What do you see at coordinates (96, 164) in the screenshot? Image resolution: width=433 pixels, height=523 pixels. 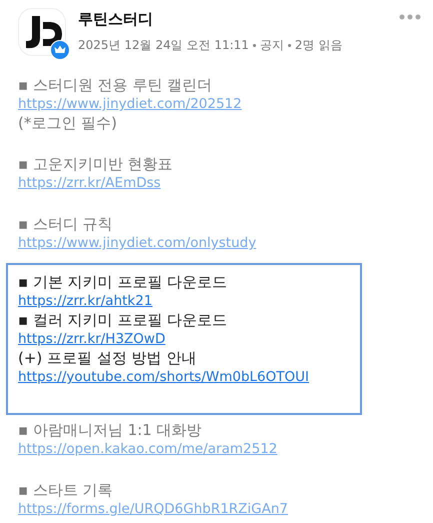 I see `post-text: ▪ 고운지키미반 현황표` at bounding box center [96, 164].